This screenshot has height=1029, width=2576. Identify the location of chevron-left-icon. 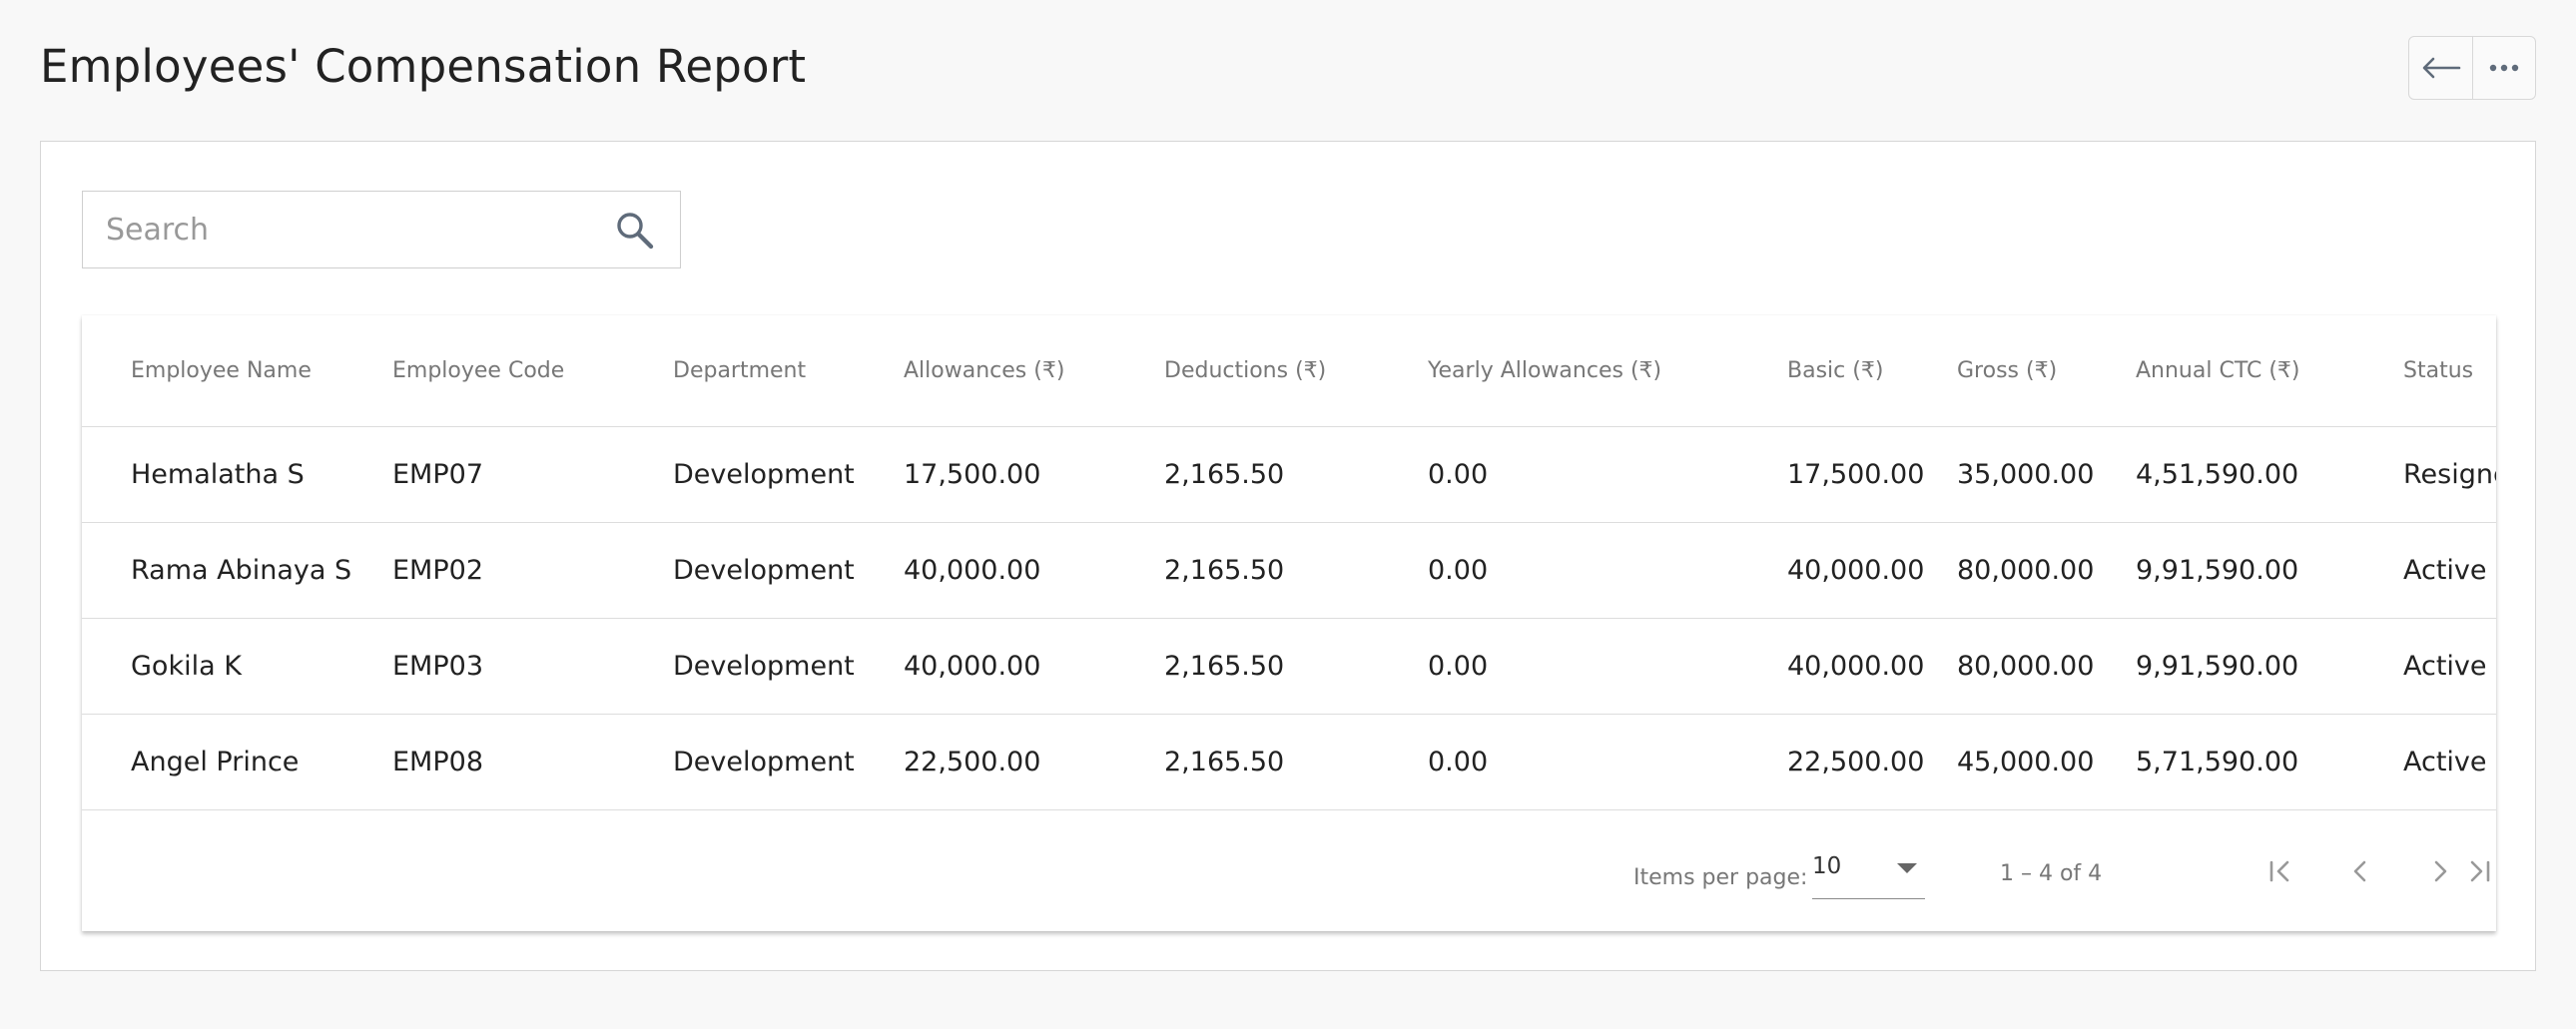
(2359, 871).